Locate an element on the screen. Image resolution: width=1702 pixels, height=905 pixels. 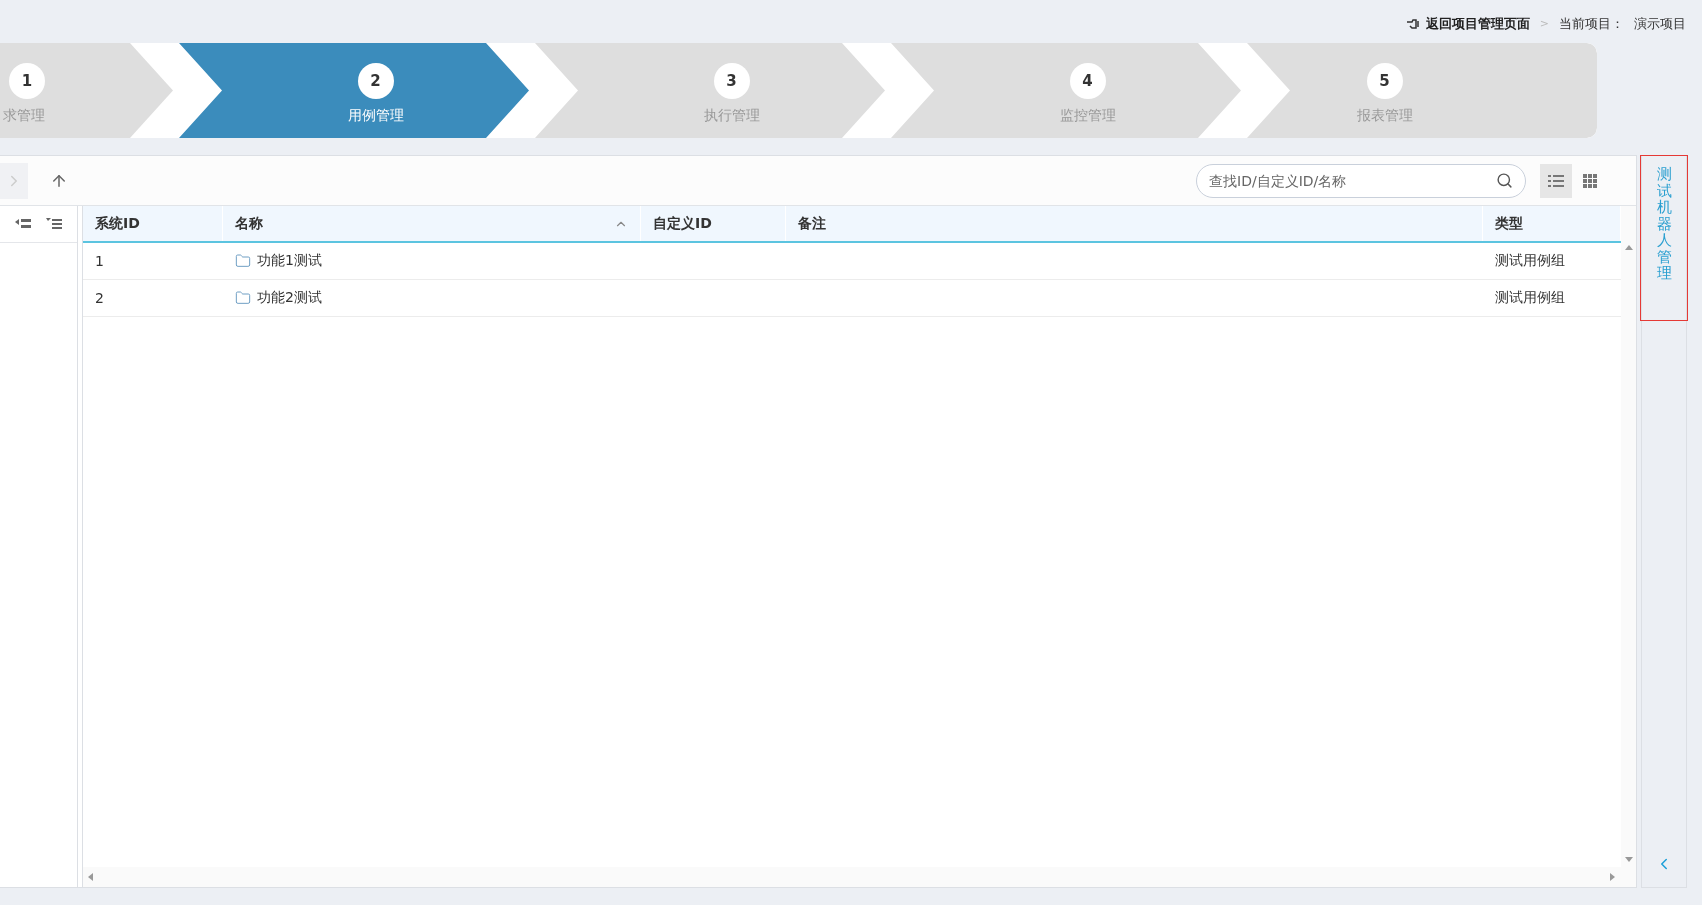
table-row: 2 功能2测试 测试用例组 is located at coordinates (852, 298).